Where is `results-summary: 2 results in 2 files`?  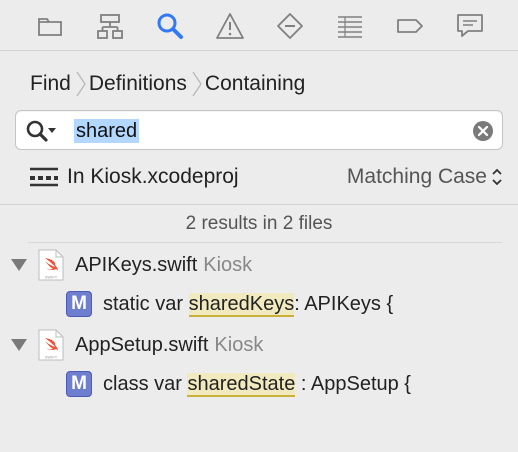 results-summary: 2 results in 2 files is located at coordinates (259, 223).